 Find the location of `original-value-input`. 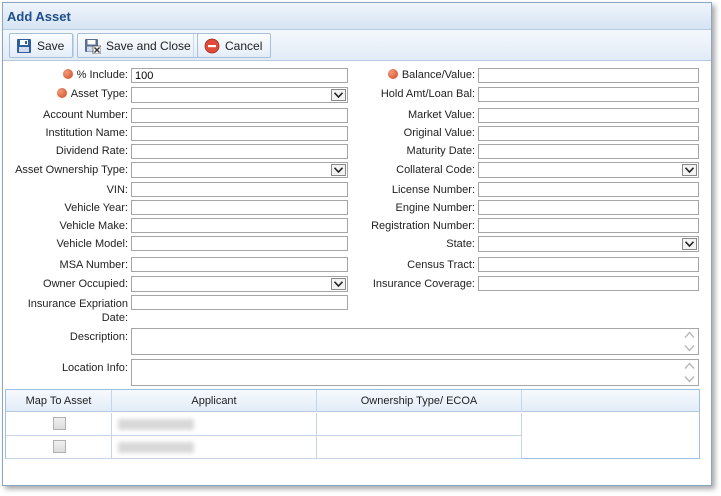

original-value-input is located at coordinates (588, 133).